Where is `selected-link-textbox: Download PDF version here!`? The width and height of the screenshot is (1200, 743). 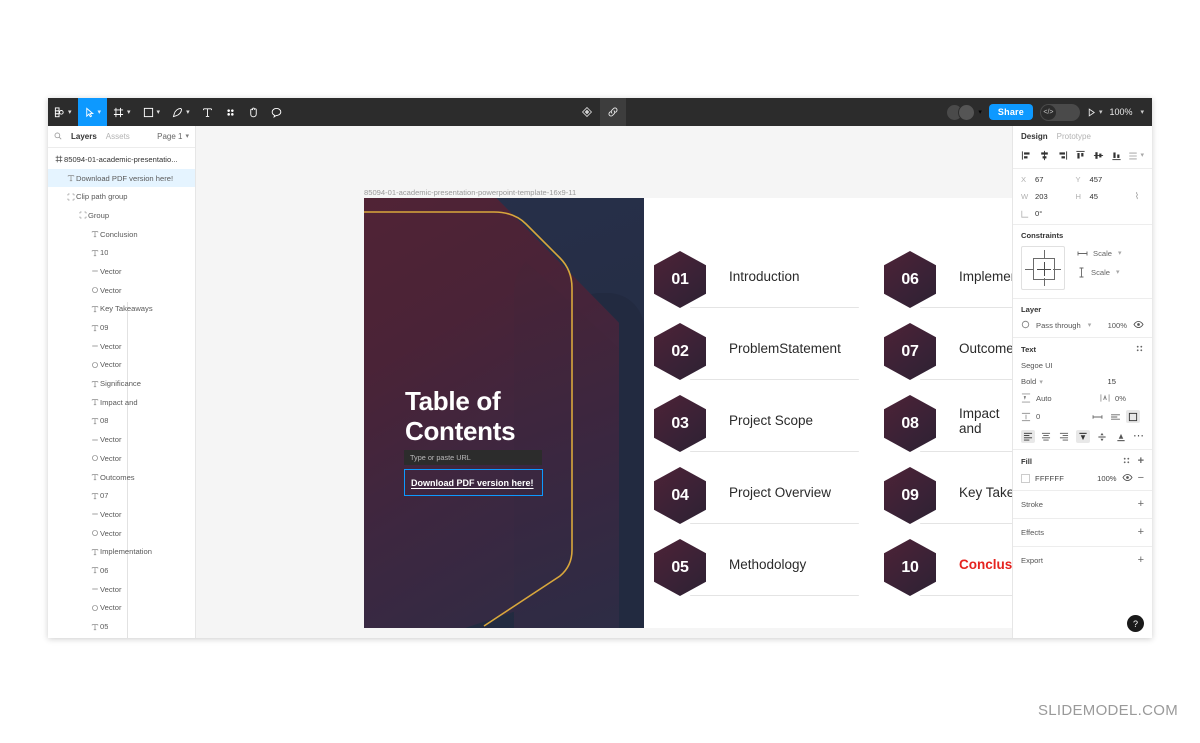
selected-link-textbox: Download PDF version here! is located at coordinates (473, 482).